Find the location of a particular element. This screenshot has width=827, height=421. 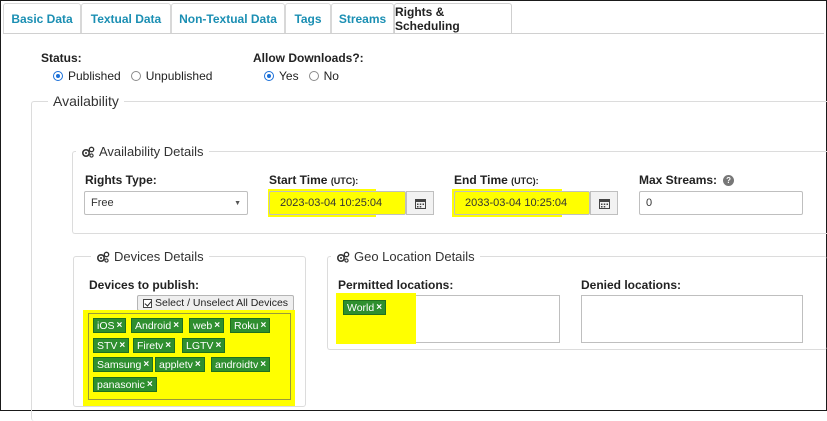

start-time-calendar-button is located at coordinates (420, 203).